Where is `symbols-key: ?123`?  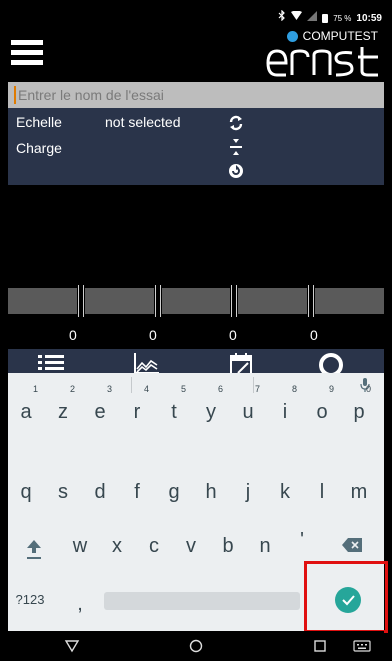 symbols-key: ?123 is located at coordinates (30, 597).